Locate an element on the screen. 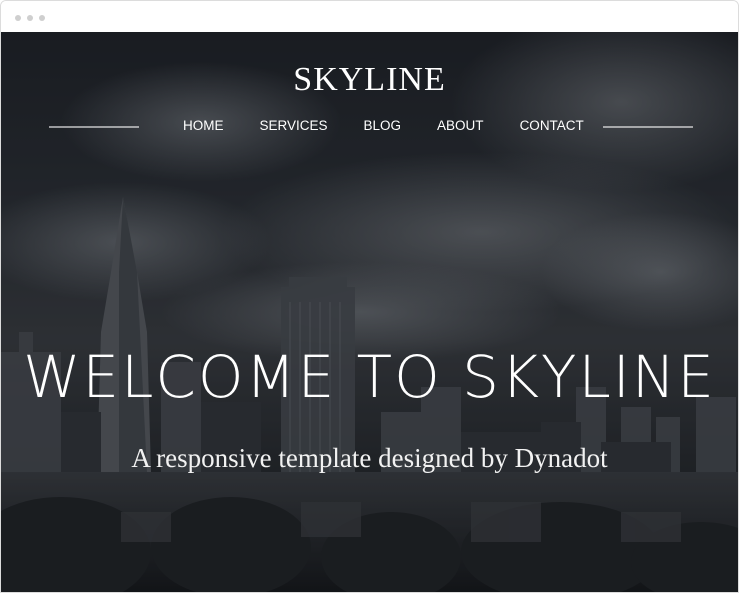 The width and height of the screenshot is (739, 593). site-logo-text: SKYLINE is located at coordinates (369, 80).